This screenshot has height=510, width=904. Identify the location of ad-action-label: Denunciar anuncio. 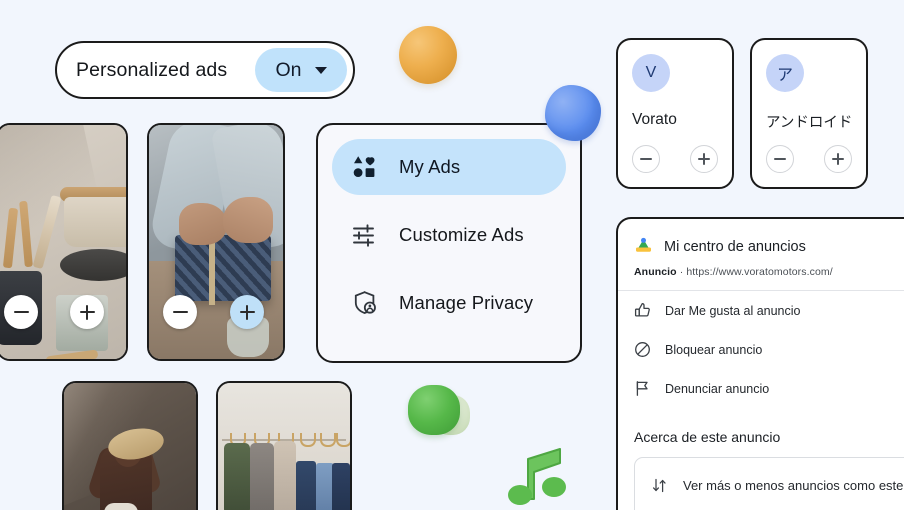
(717, 388).